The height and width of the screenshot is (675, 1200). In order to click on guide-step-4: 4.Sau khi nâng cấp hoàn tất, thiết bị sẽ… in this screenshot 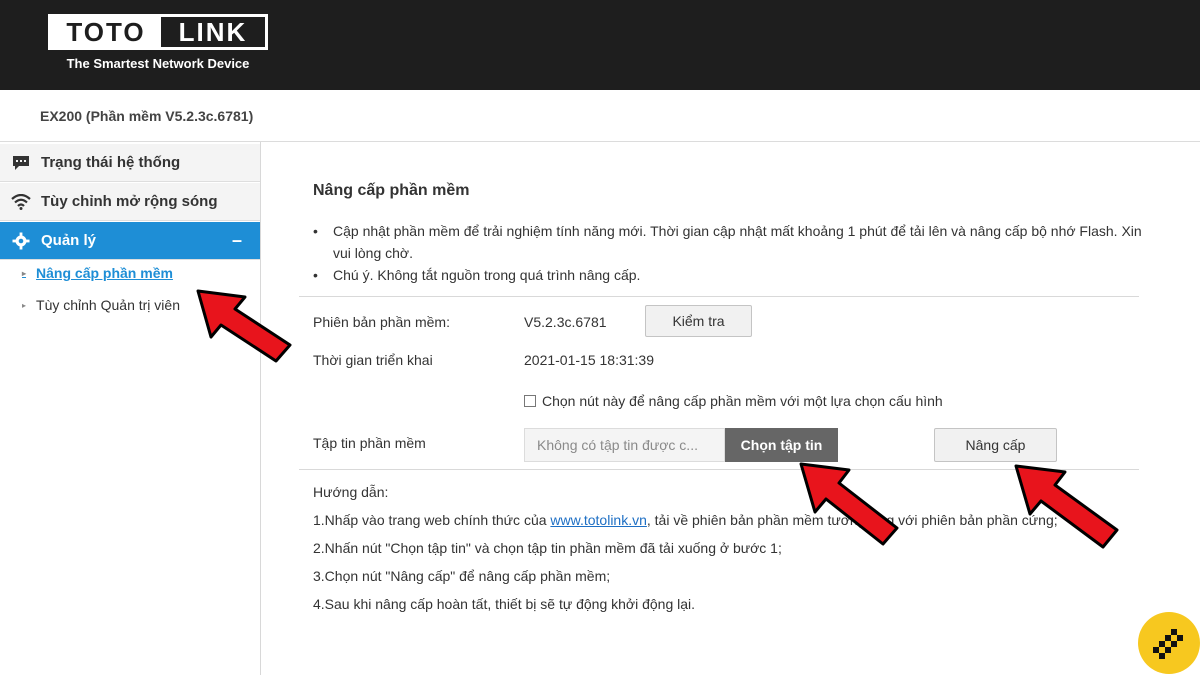, I will do `click(504, 604)`.